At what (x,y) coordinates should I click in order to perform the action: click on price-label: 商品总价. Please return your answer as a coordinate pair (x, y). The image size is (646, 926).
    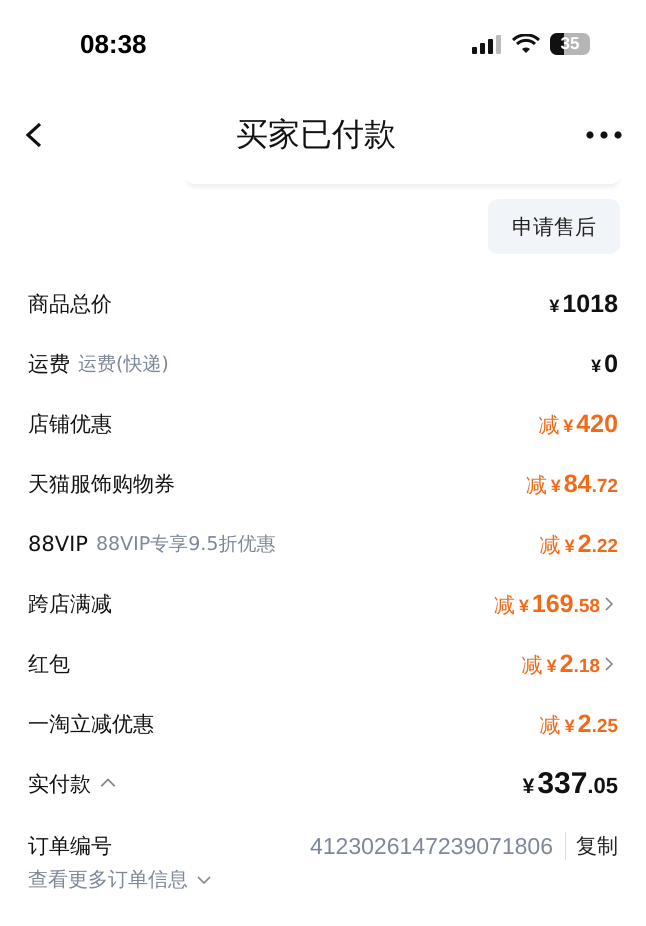
    Looking at the image, I should click on (70, 304).